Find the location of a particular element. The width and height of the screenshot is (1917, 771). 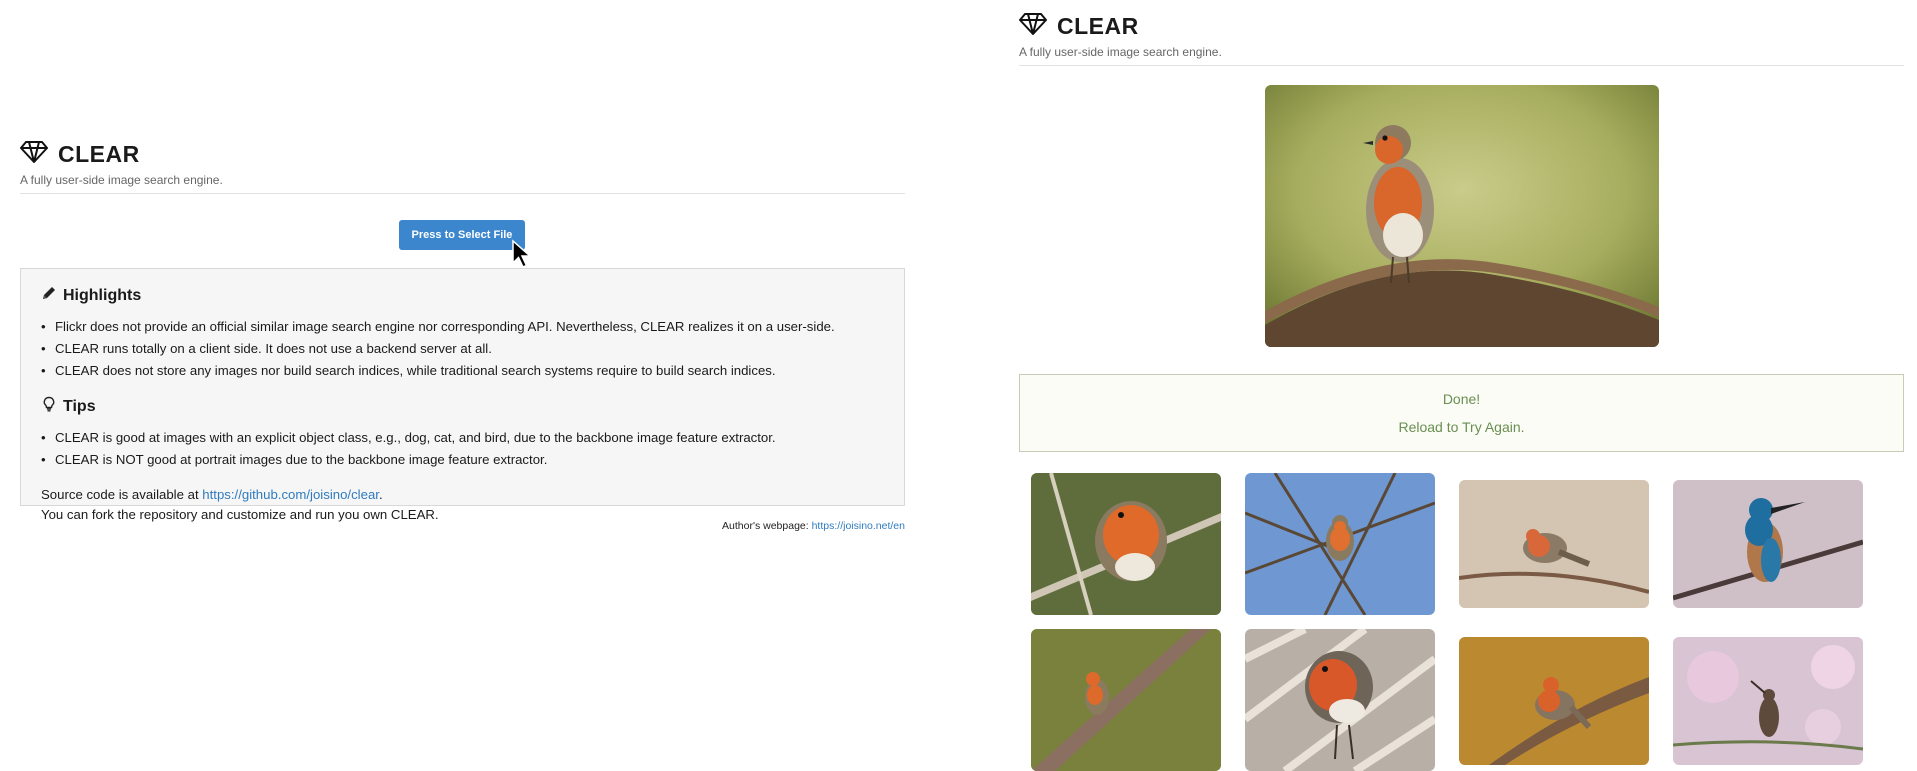

tips-heading: Tips is located at coordinates (462, 406).